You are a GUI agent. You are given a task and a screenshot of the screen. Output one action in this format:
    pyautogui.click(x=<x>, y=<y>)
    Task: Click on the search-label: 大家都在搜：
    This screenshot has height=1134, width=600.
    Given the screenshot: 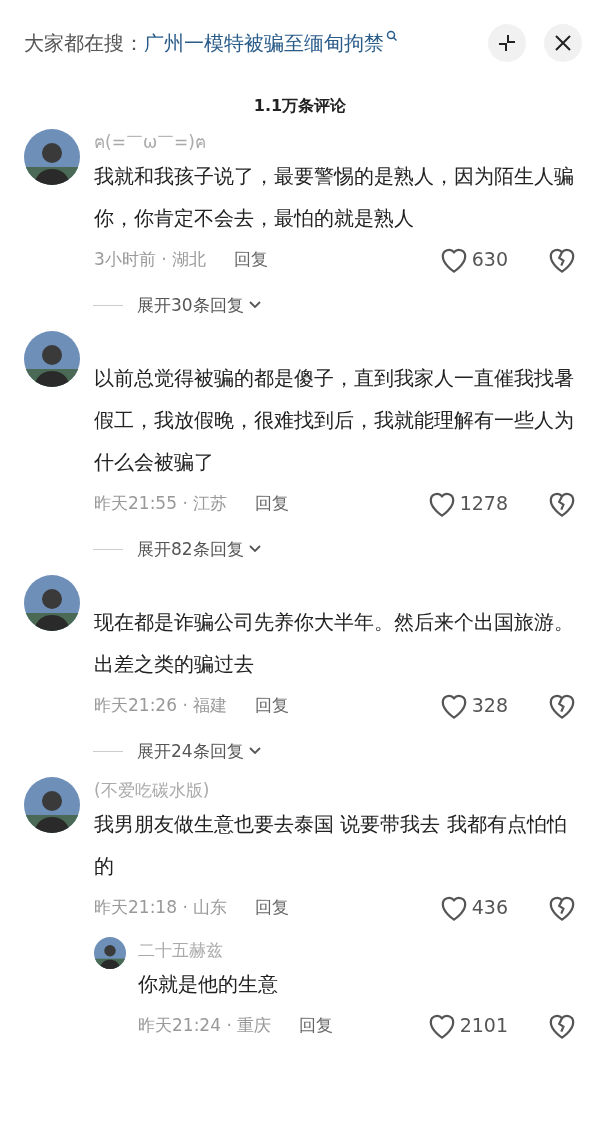 What is the action you would take?
    pyautogui.click(x=84, y=43)
    